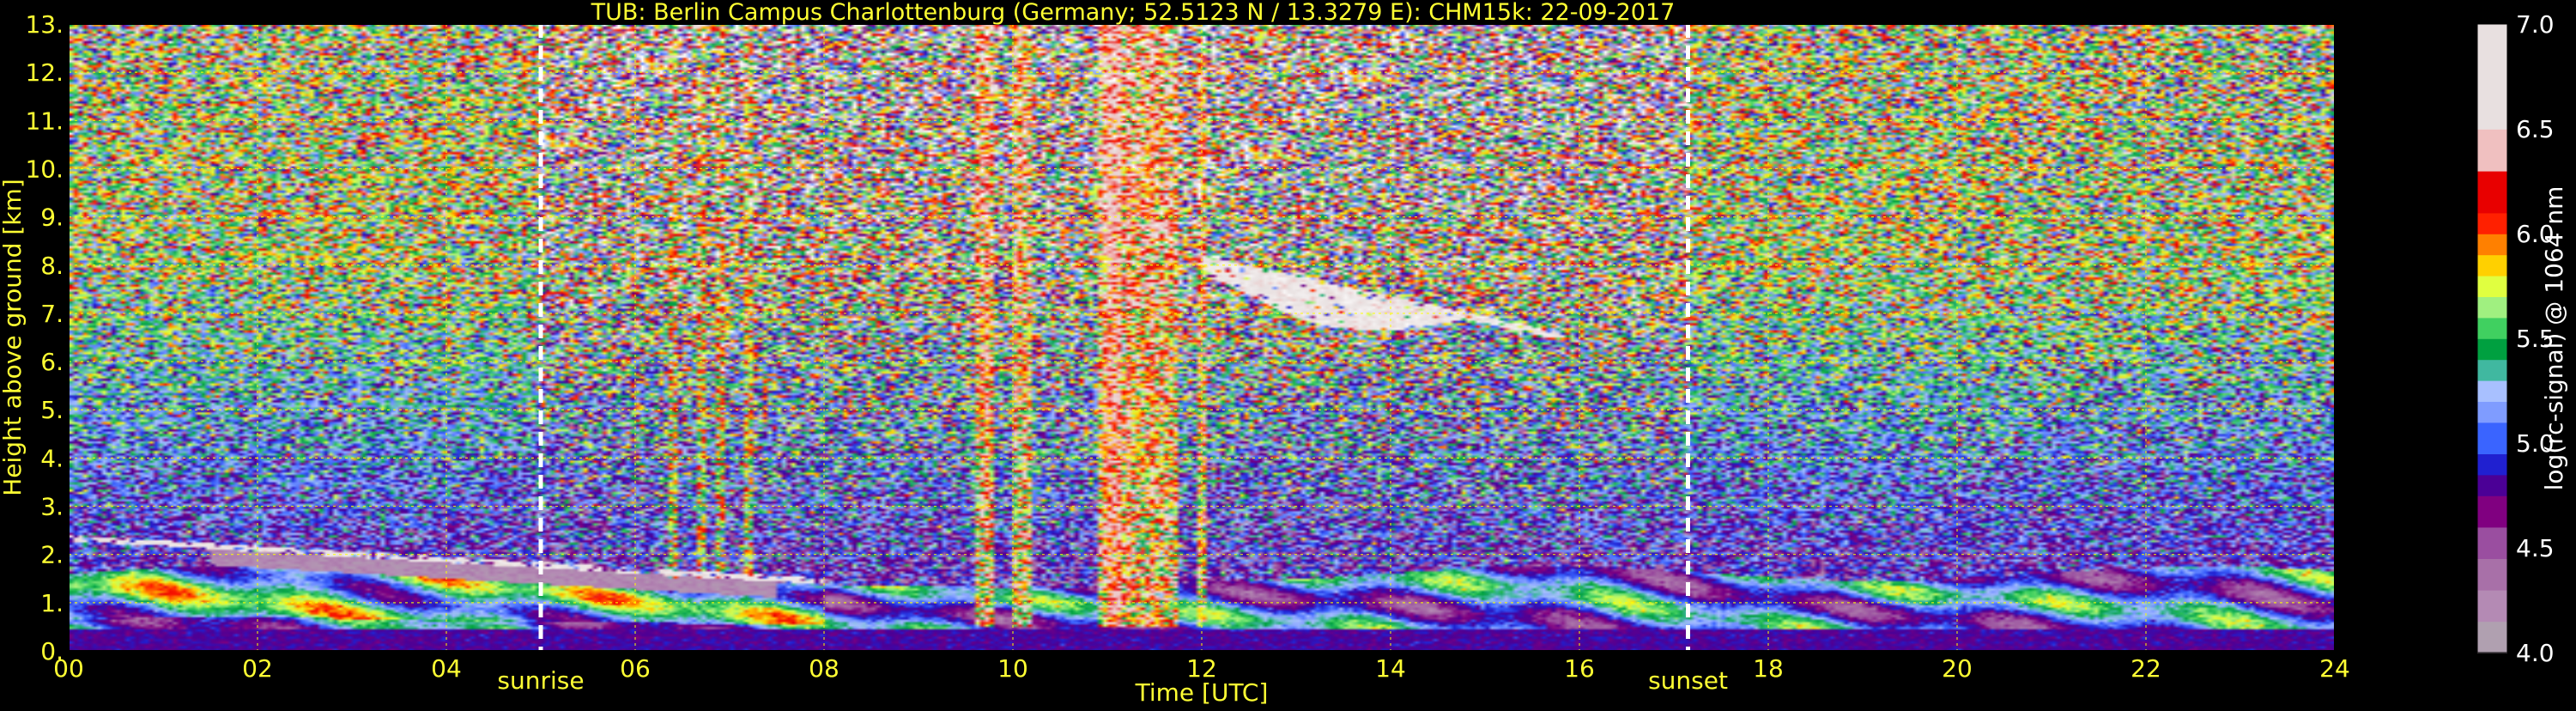 The height and width of the screenshot is (711, 2576). Describe the element at coordinates (2535, 129) in the screenshot. I see `colorbar-tick-label: 6.5` at that location.